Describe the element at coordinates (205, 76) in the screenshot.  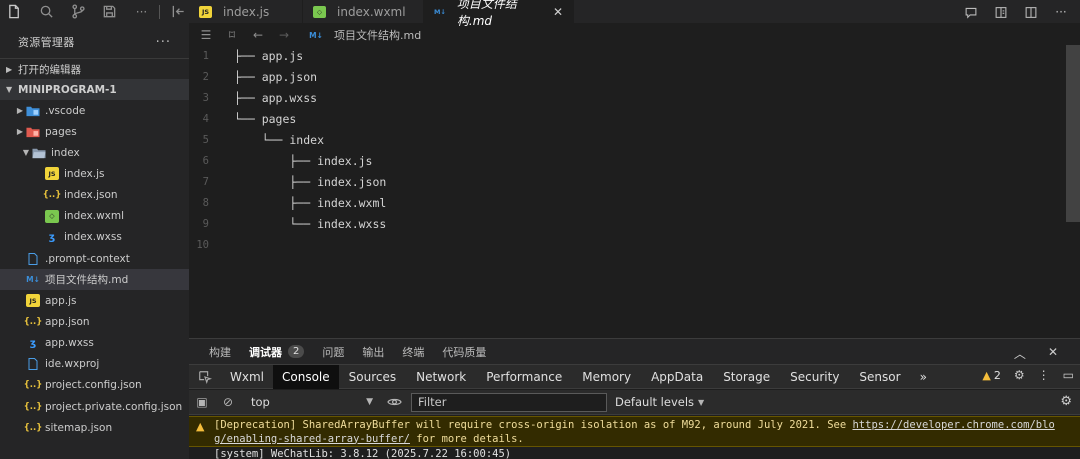
I see `line-number: 2` at that location.